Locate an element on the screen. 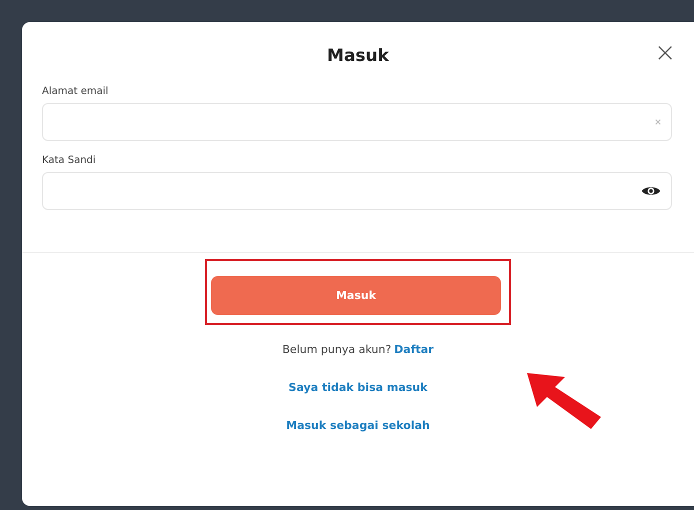 This screenshot has width=694, height=510. signup-link: Daftar is located at coordinates (414, 349).